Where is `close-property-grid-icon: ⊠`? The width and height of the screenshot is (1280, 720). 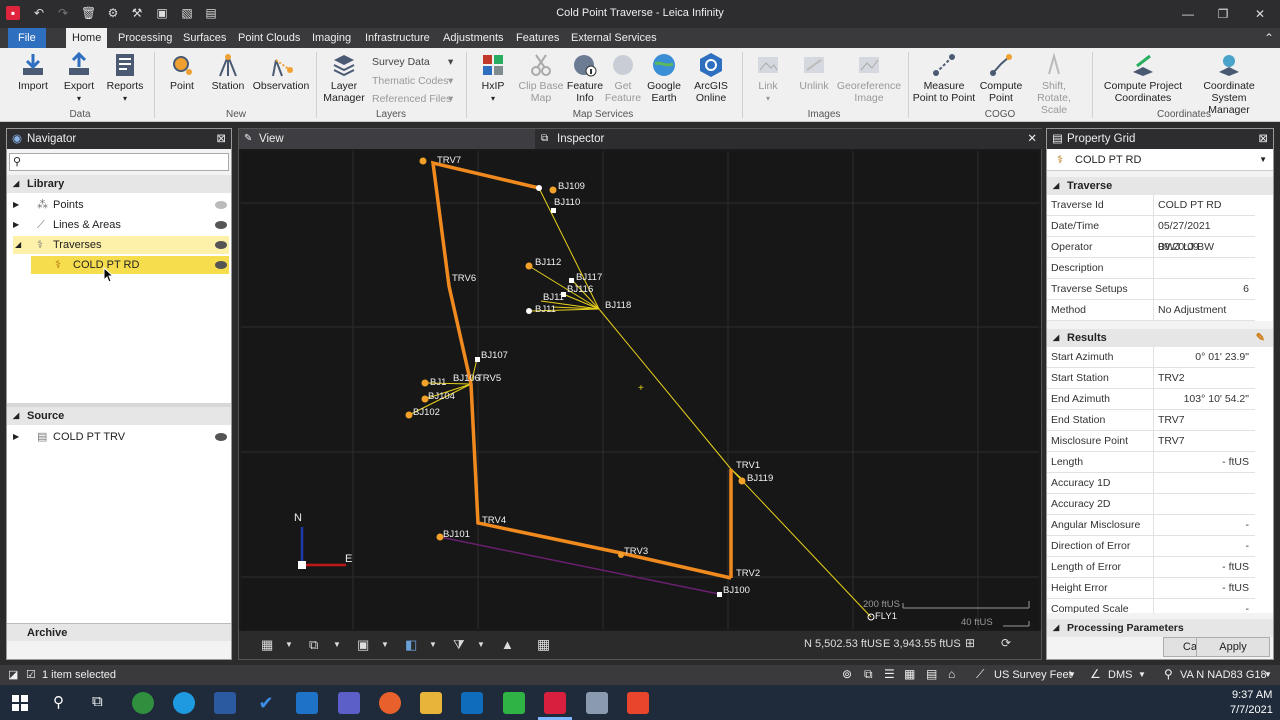
close-property-grid-icon: ⊠ is located at coordinates (1263, 139).